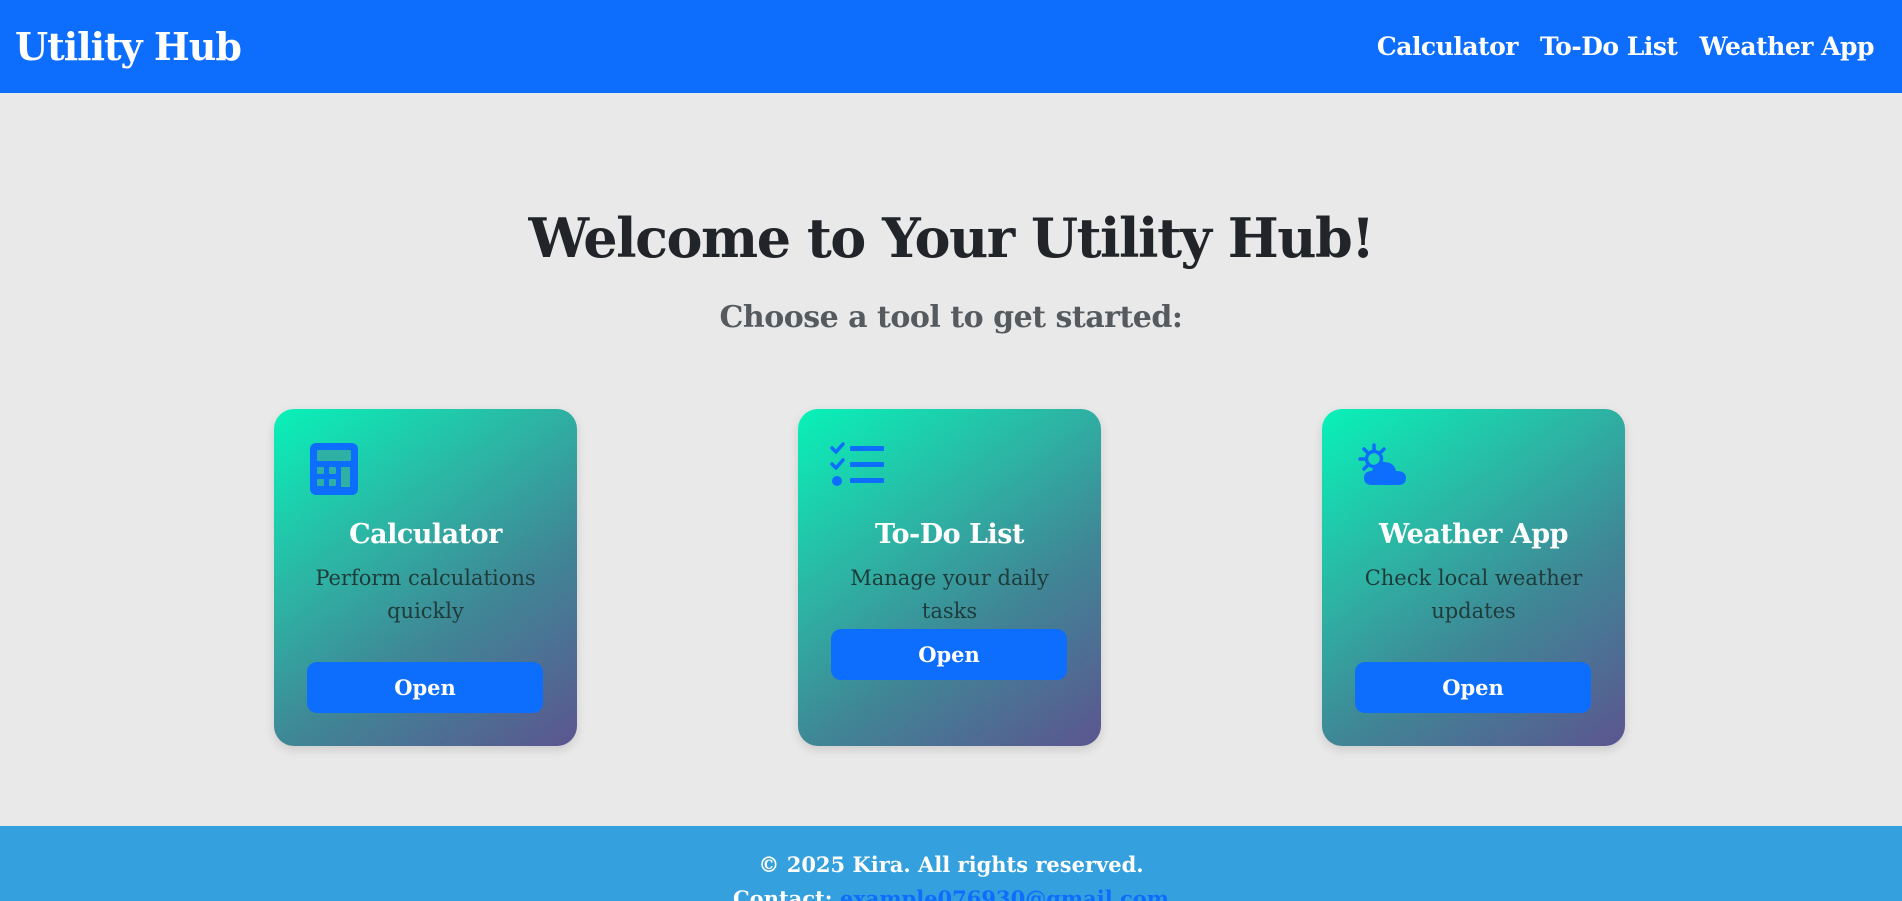 The width and height of the screenshot is (1902, 901). I want to click on card-description: Perform calculations quickly, so click(425, 594).